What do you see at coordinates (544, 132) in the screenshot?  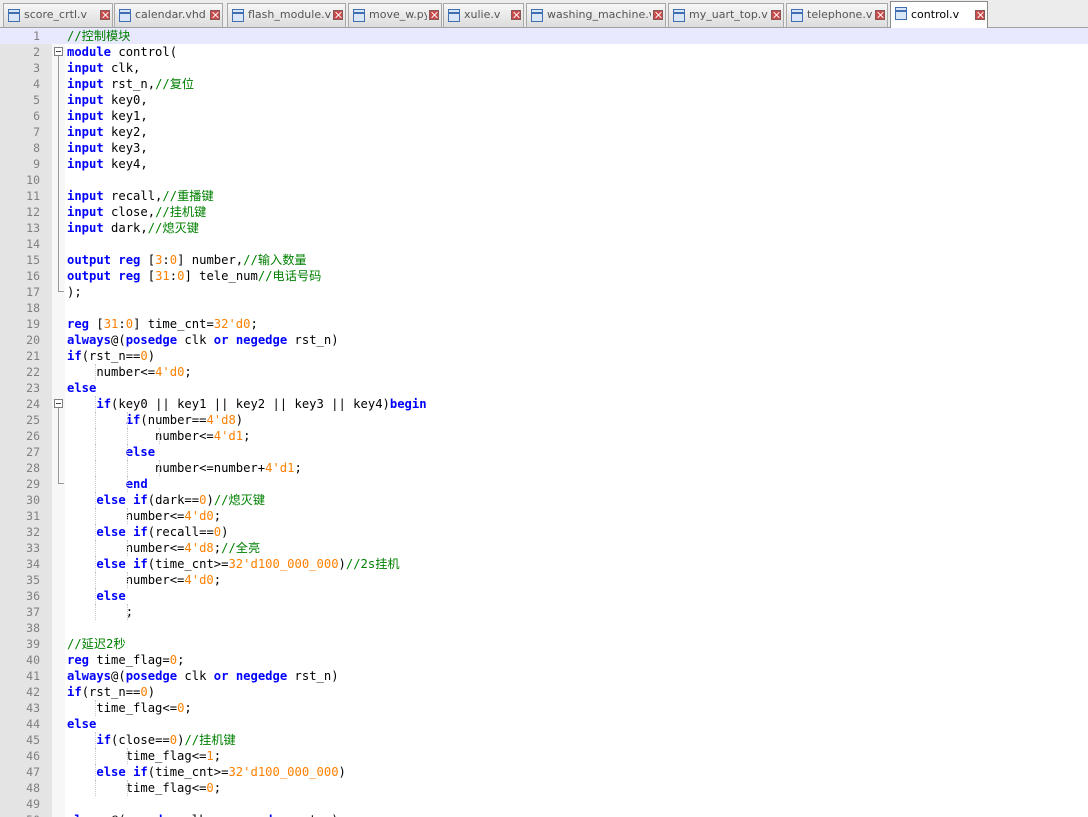 I see `code-line: 7 input key2,` at bounding box center [544, 132].